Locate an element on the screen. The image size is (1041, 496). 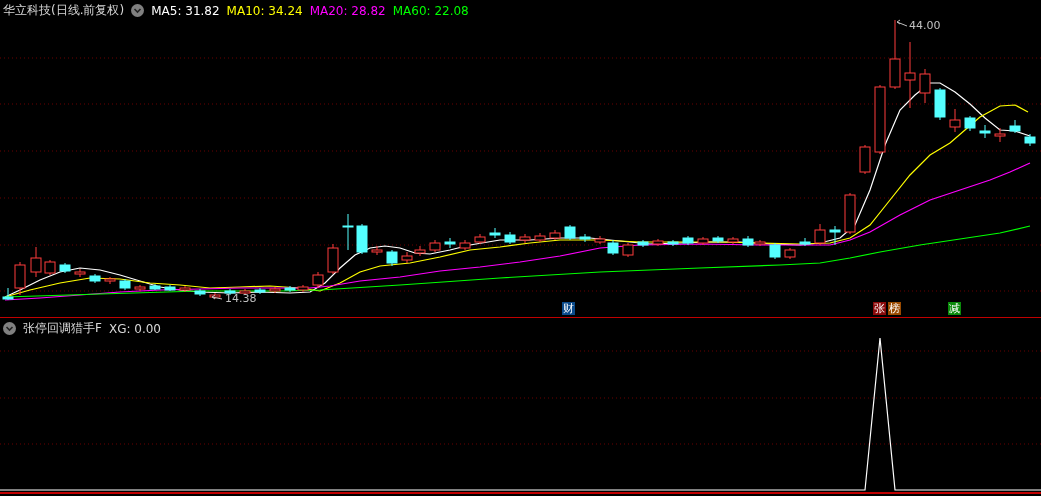
event-marker: 张 is located at coordinates (879, 308).